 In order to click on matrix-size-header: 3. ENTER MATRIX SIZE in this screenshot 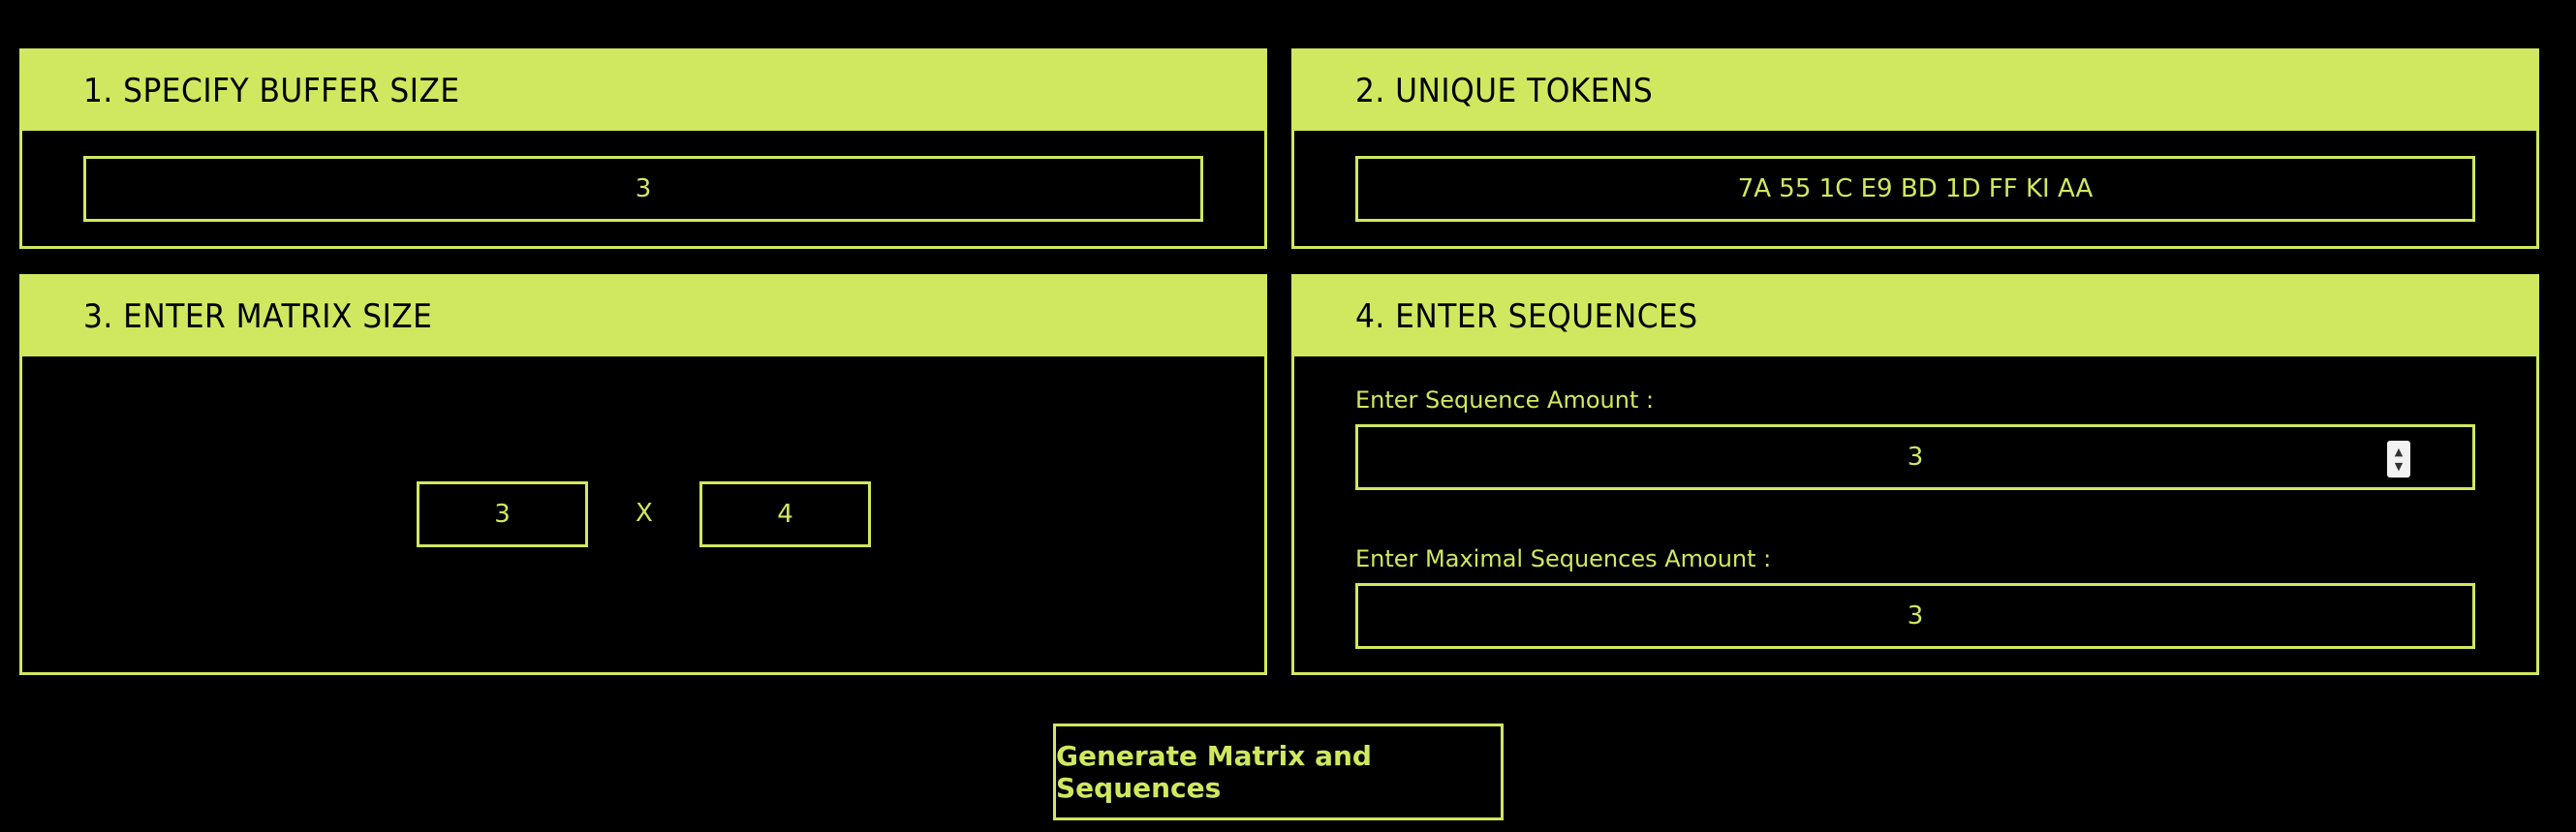, I will do `click(643, 317)`.